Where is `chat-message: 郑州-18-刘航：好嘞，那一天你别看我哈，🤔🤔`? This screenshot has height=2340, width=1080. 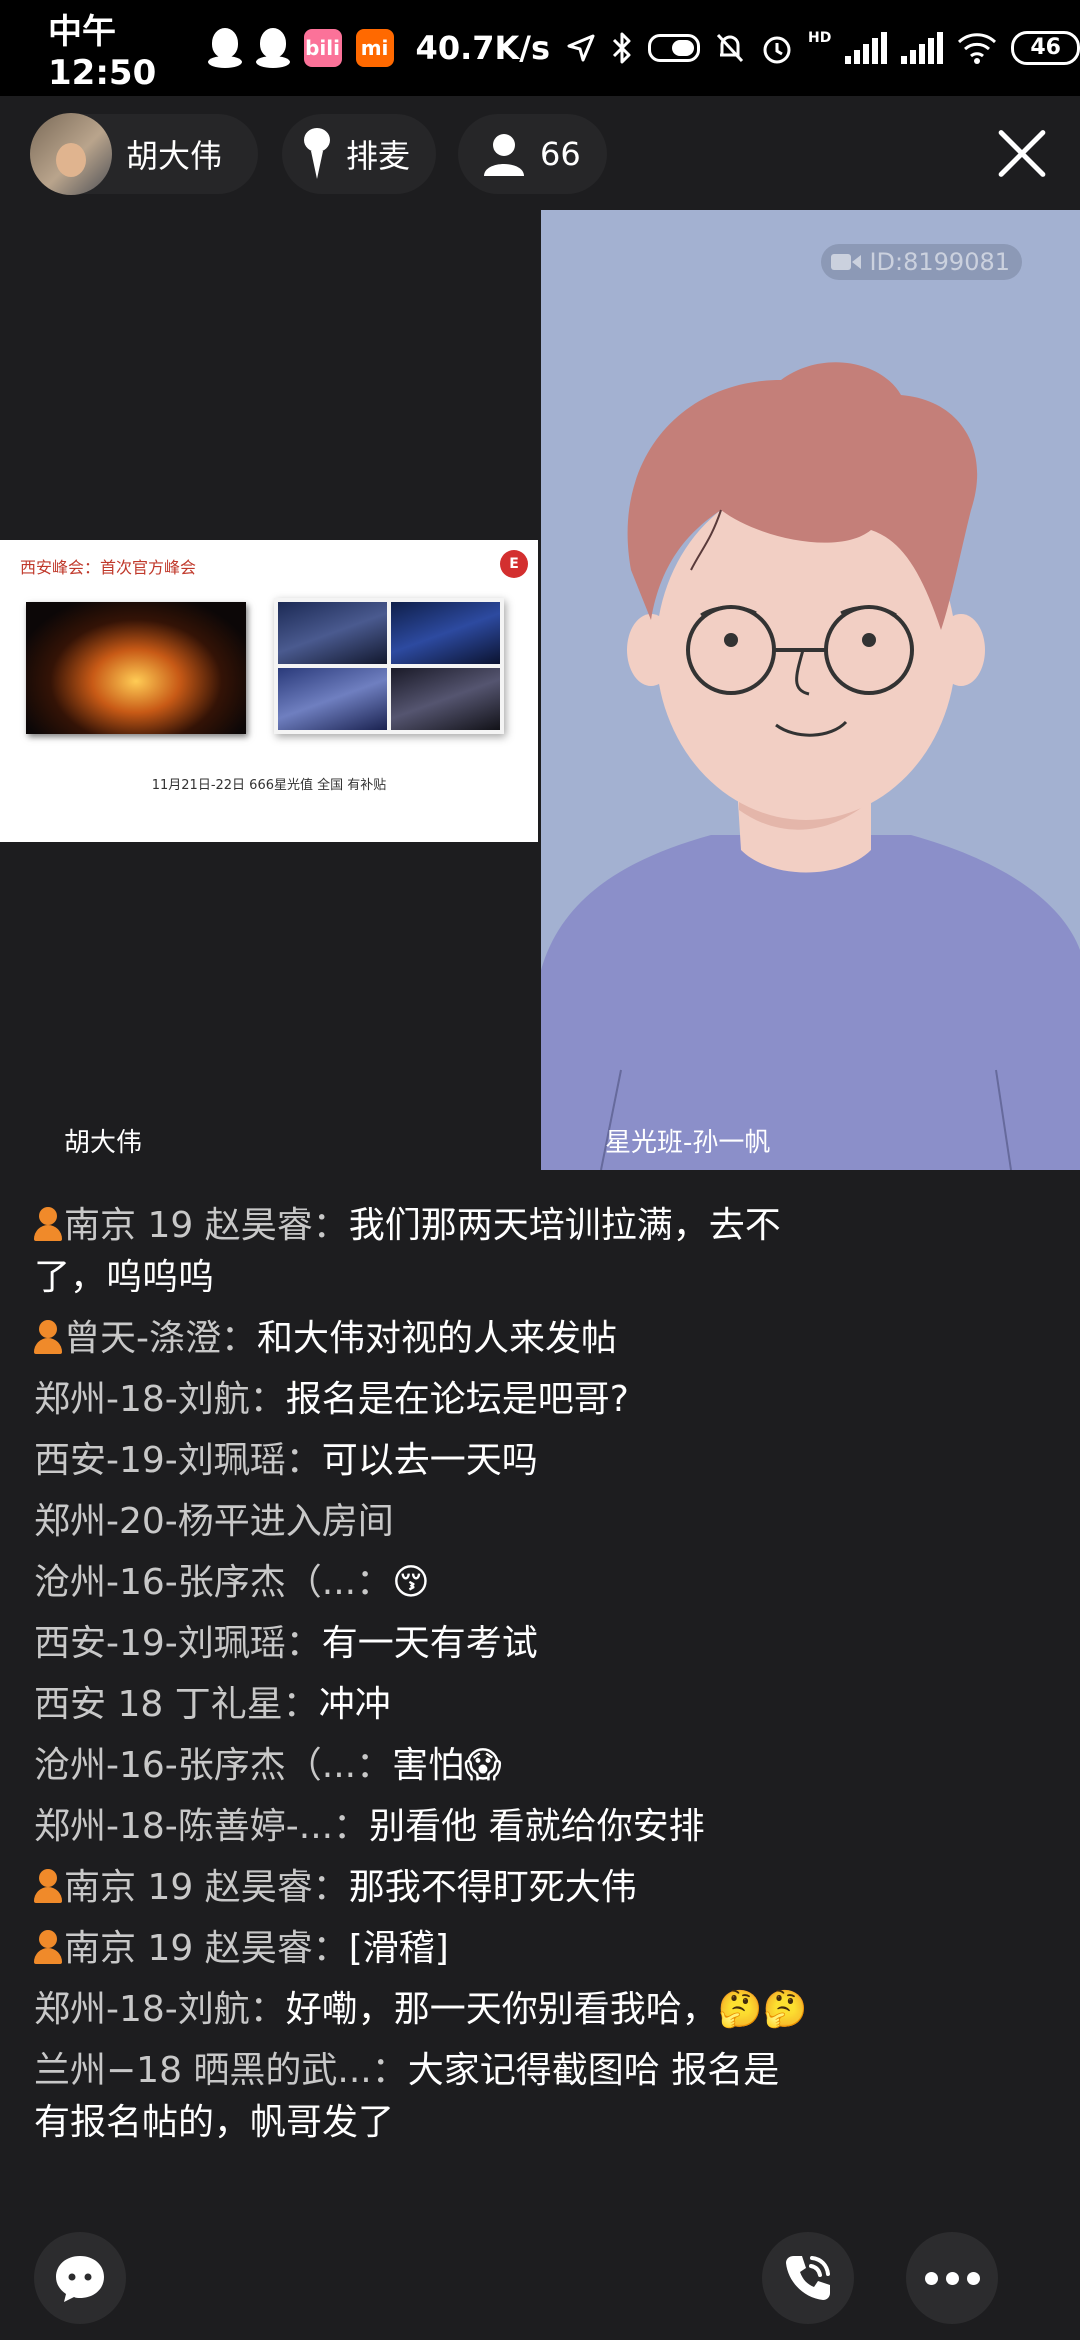 chat-message: 郑州-18-刘航：好嘞，那一天你别看我哈，🤔🤔 is located at coordinates (424, 2010).